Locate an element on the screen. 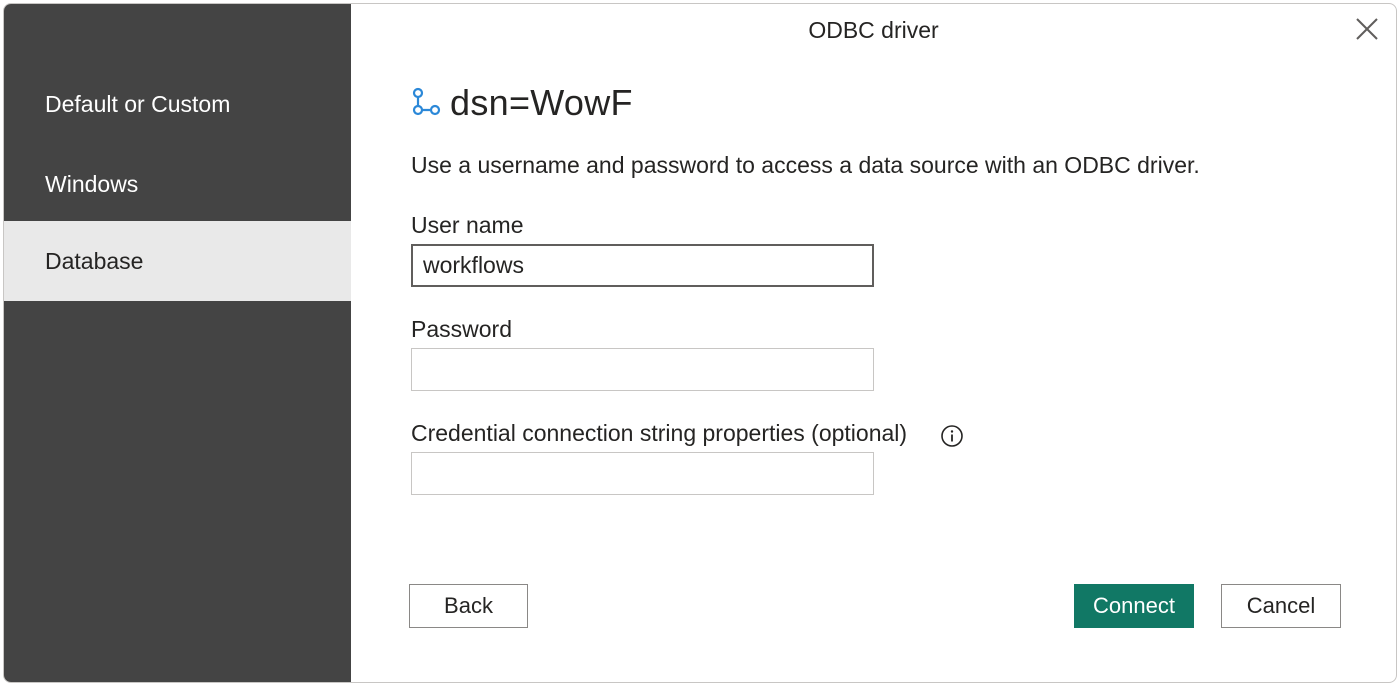  sidebar-item-label: Database is located at coordinates (94, 261).